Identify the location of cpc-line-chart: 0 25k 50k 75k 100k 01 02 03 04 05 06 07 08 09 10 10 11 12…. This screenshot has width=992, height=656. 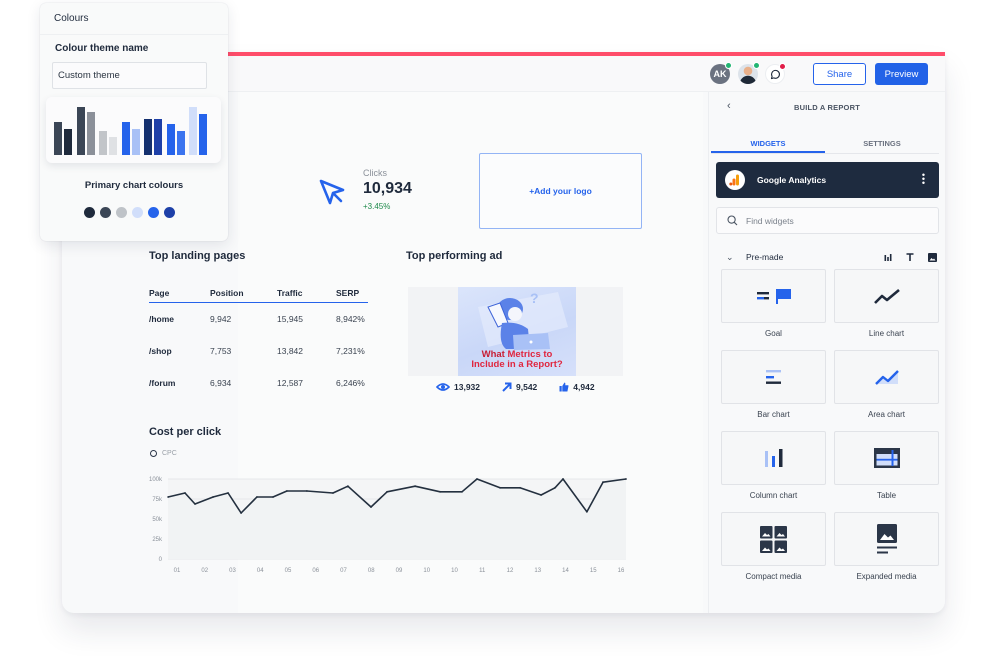
(388, 525).